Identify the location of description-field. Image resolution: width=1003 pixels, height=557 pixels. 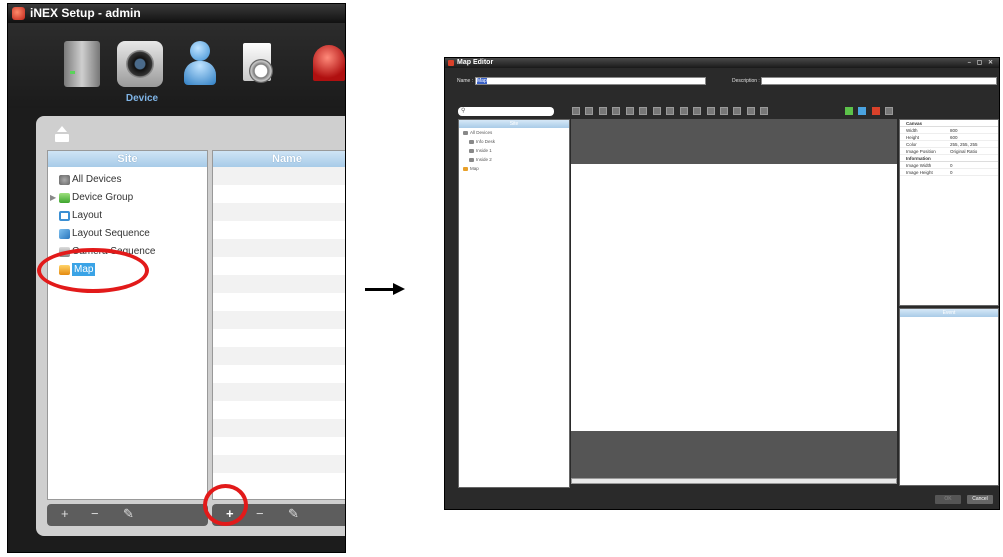
(879, 81).